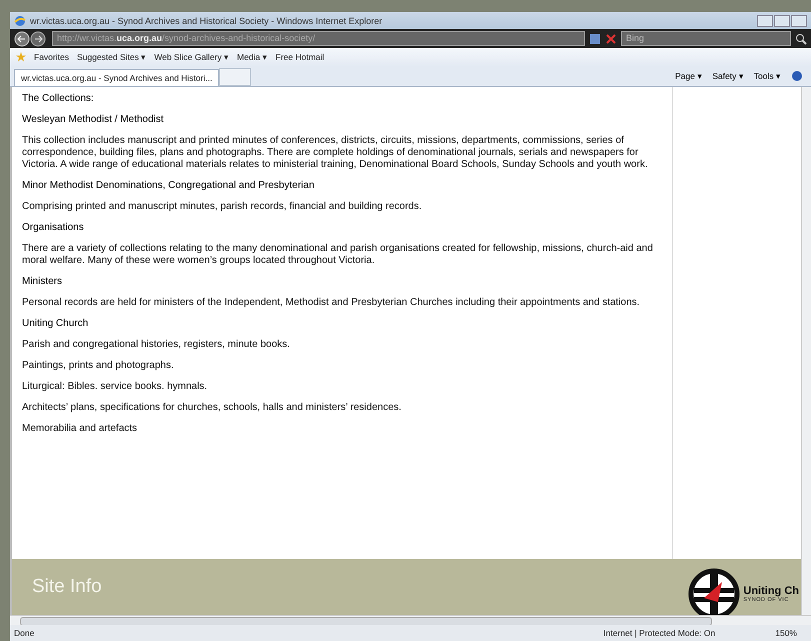 Image resolution: width=811 pixels, height=641 pixels. What do you see at coordinates (799, 20) in the screenshot?
I see `close-button` at bounding box center [799, 20].